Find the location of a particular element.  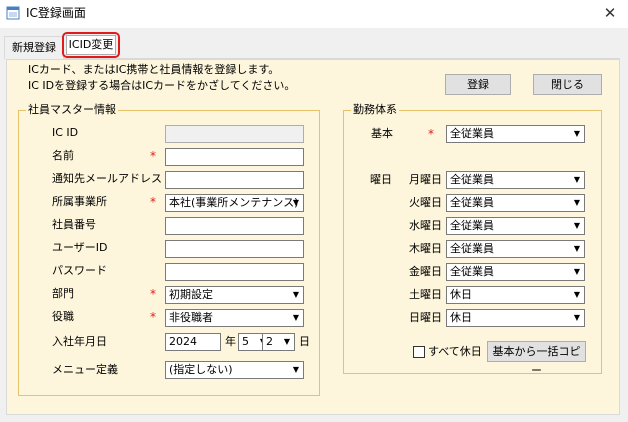

app-window-icon is located at coordinates (13, 13).